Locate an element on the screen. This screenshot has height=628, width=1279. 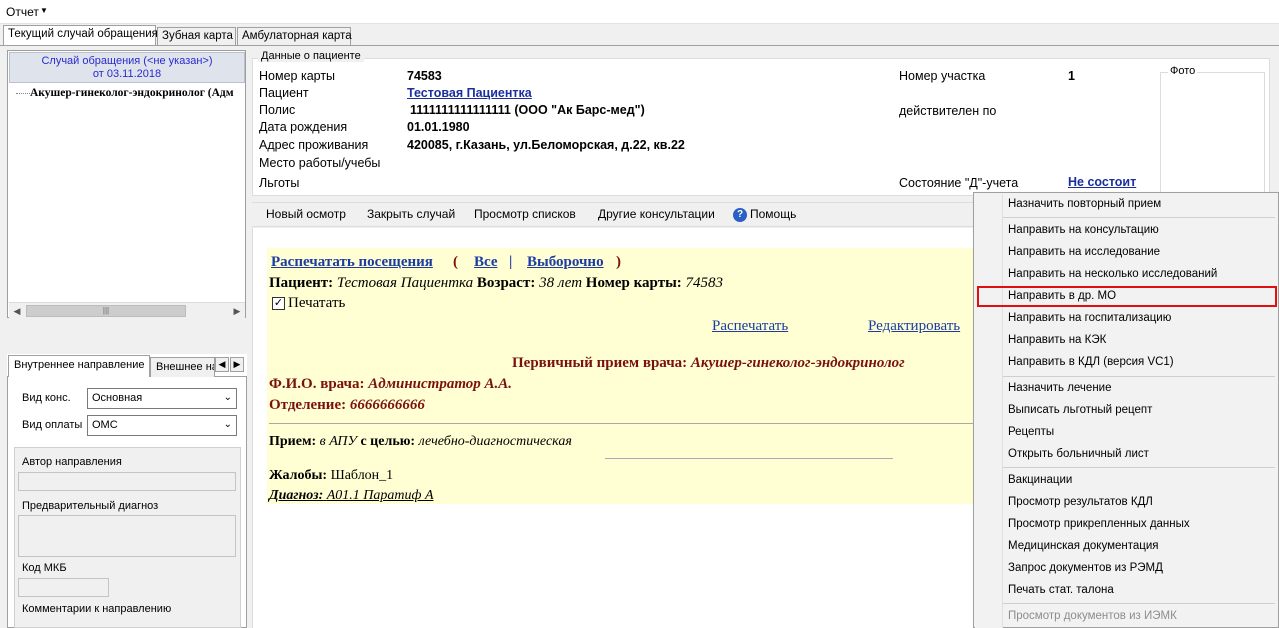
visit-title-label: Первичный прием врача: is located at coordinates (600, 363).